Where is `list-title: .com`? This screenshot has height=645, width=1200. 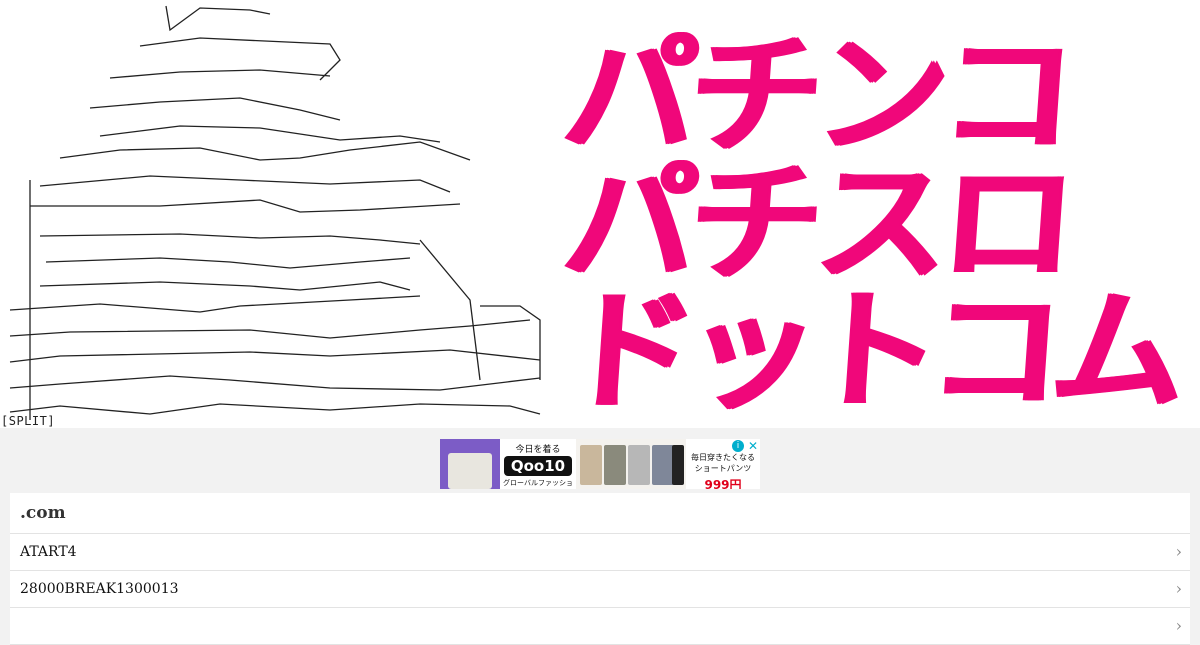
list-title: .com is located at coordinates (600, 513).